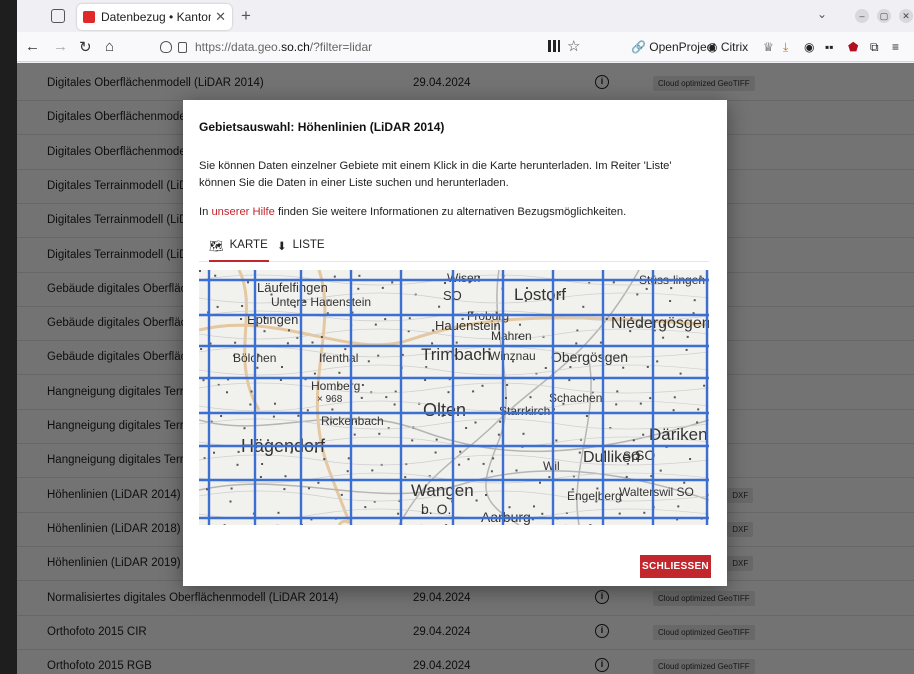  What do you see at coordinates (573, 46) in the screenshot?
I see `bookmark-star-icon: ☆` at bounding box center [573, 46].